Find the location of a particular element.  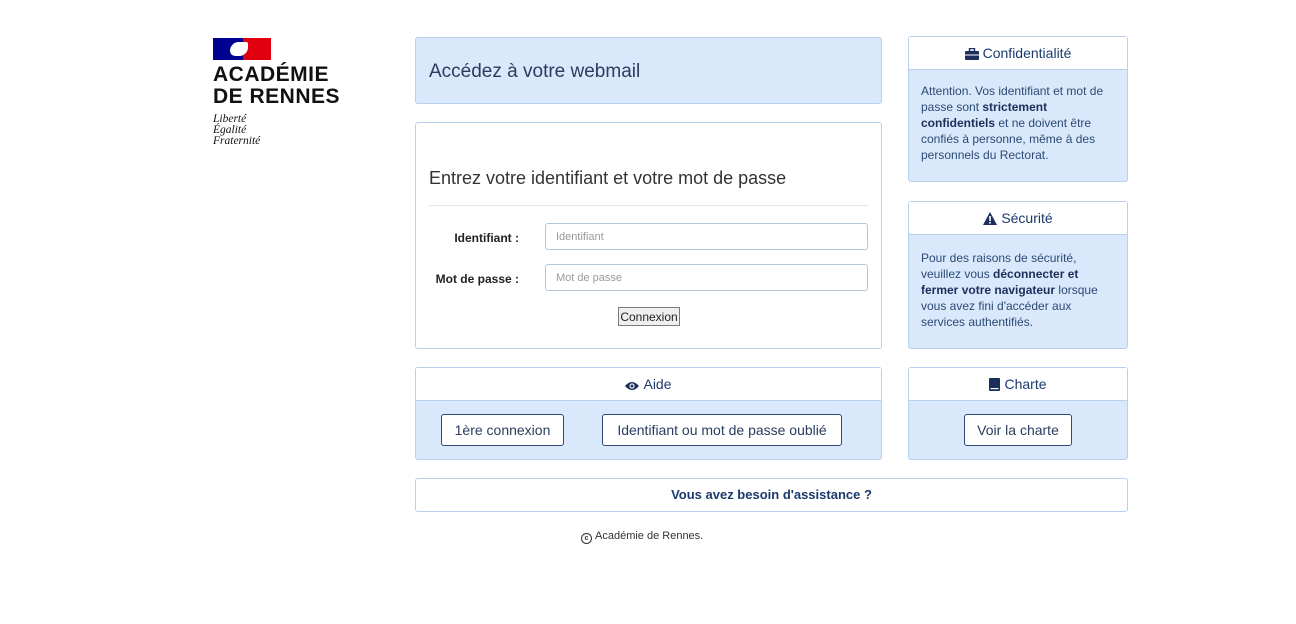

charter-header: Charte is located at coordinates (1018, 384).